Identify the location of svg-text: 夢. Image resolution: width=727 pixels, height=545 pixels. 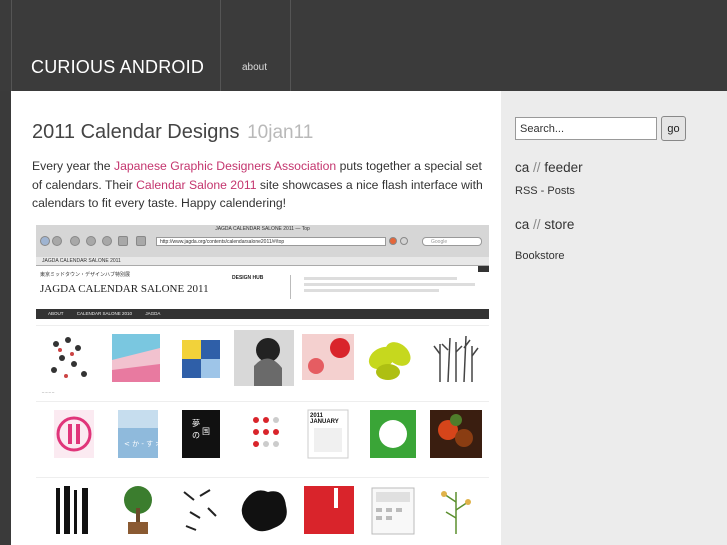
(196, 423).